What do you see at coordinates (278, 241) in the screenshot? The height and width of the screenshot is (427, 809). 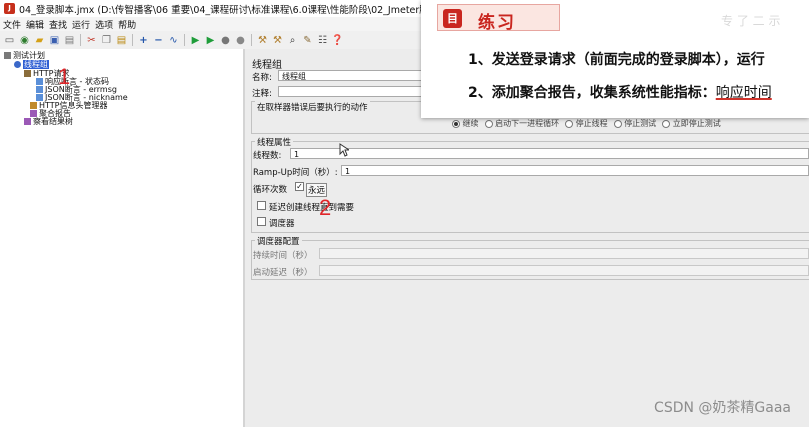 I see `scheduler-config-title: 调度器配置` at bounding box center [278, 241].